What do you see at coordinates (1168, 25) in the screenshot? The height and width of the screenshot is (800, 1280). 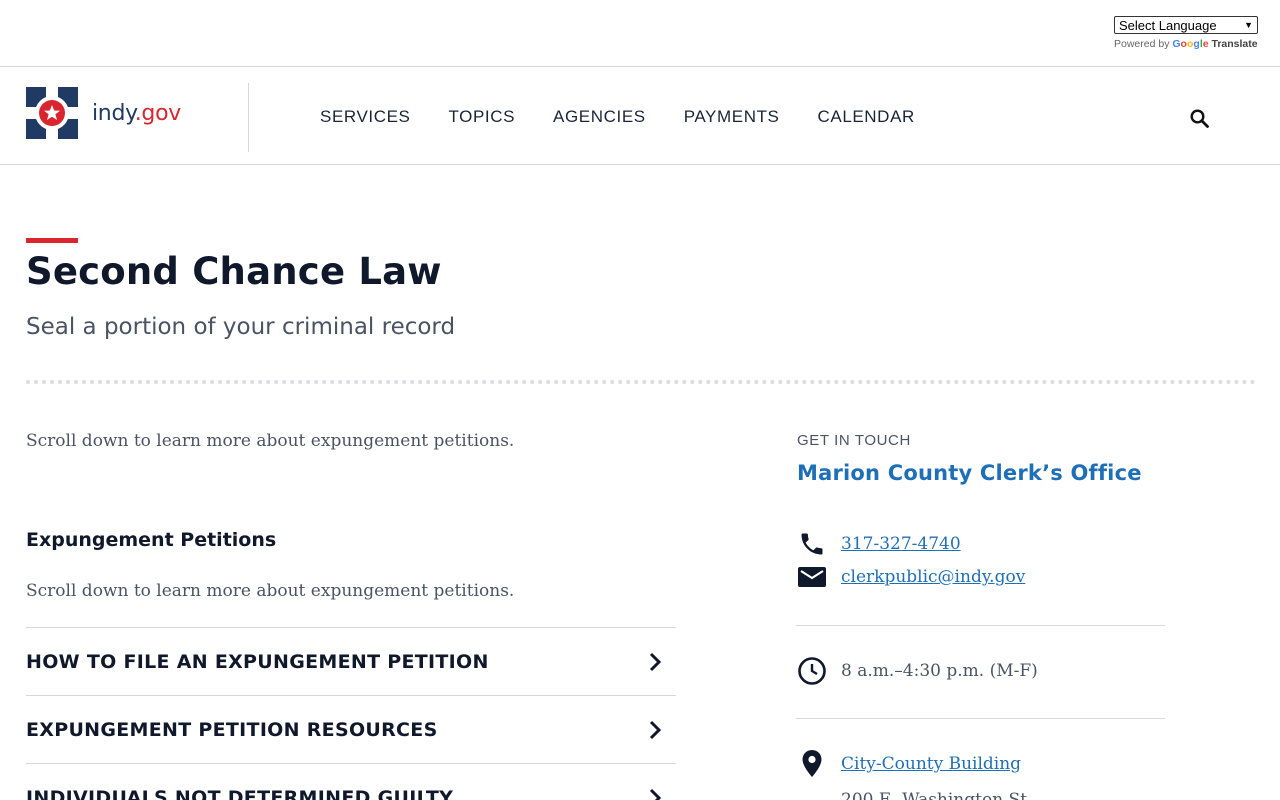 I see `language-select-value: Select Language` at bounding box center [1168, 25].